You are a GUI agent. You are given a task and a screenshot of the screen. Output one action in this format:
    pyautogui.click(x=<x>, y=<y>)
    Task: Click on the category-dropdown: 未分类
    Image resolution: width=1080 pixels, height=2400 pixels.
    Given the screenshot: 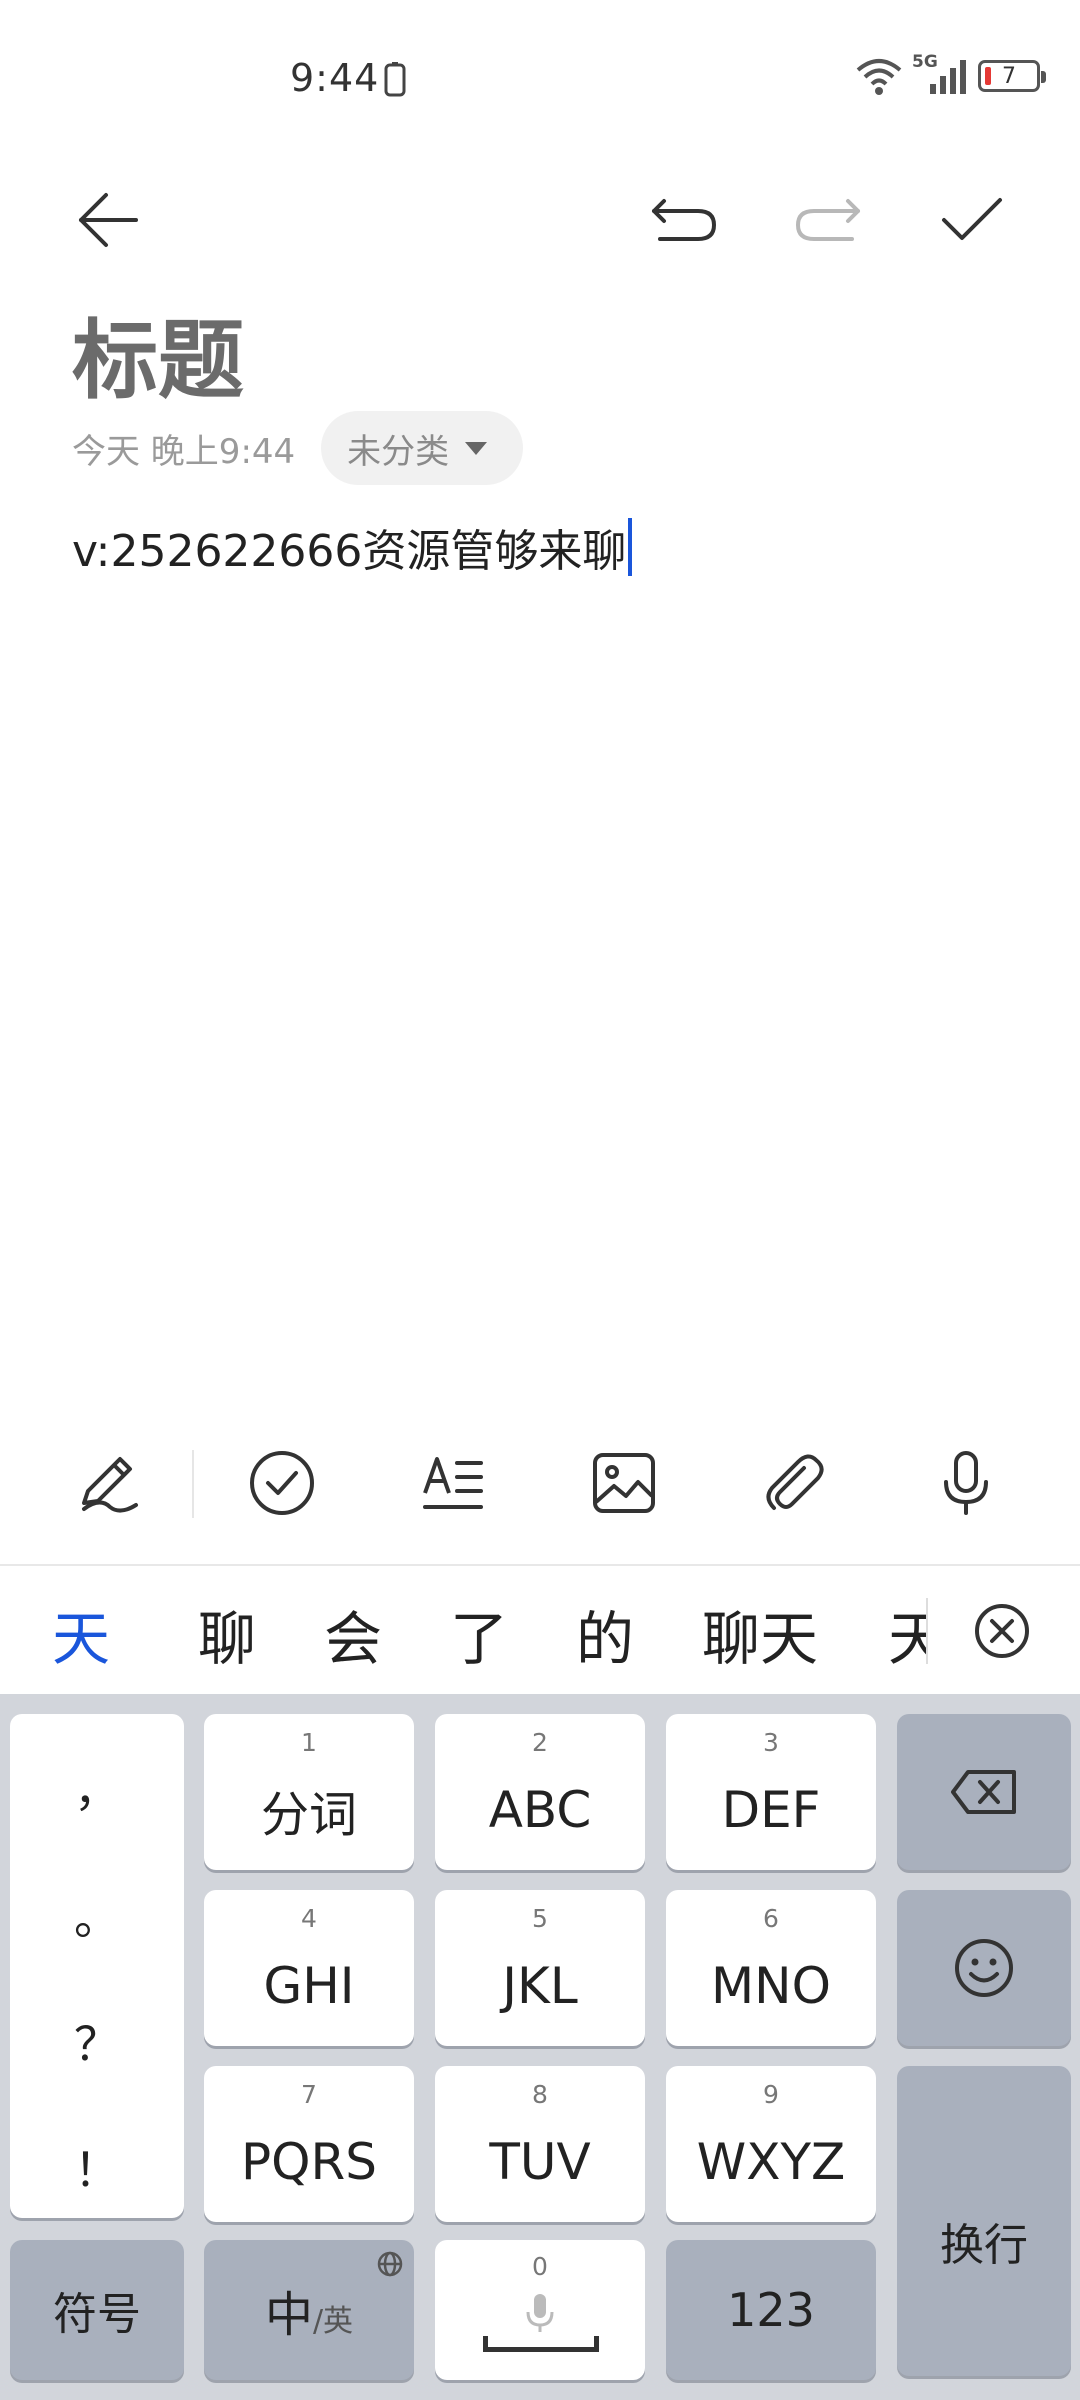 What is the action you would take?
    pyautogui.click(x=422, y=448)
    